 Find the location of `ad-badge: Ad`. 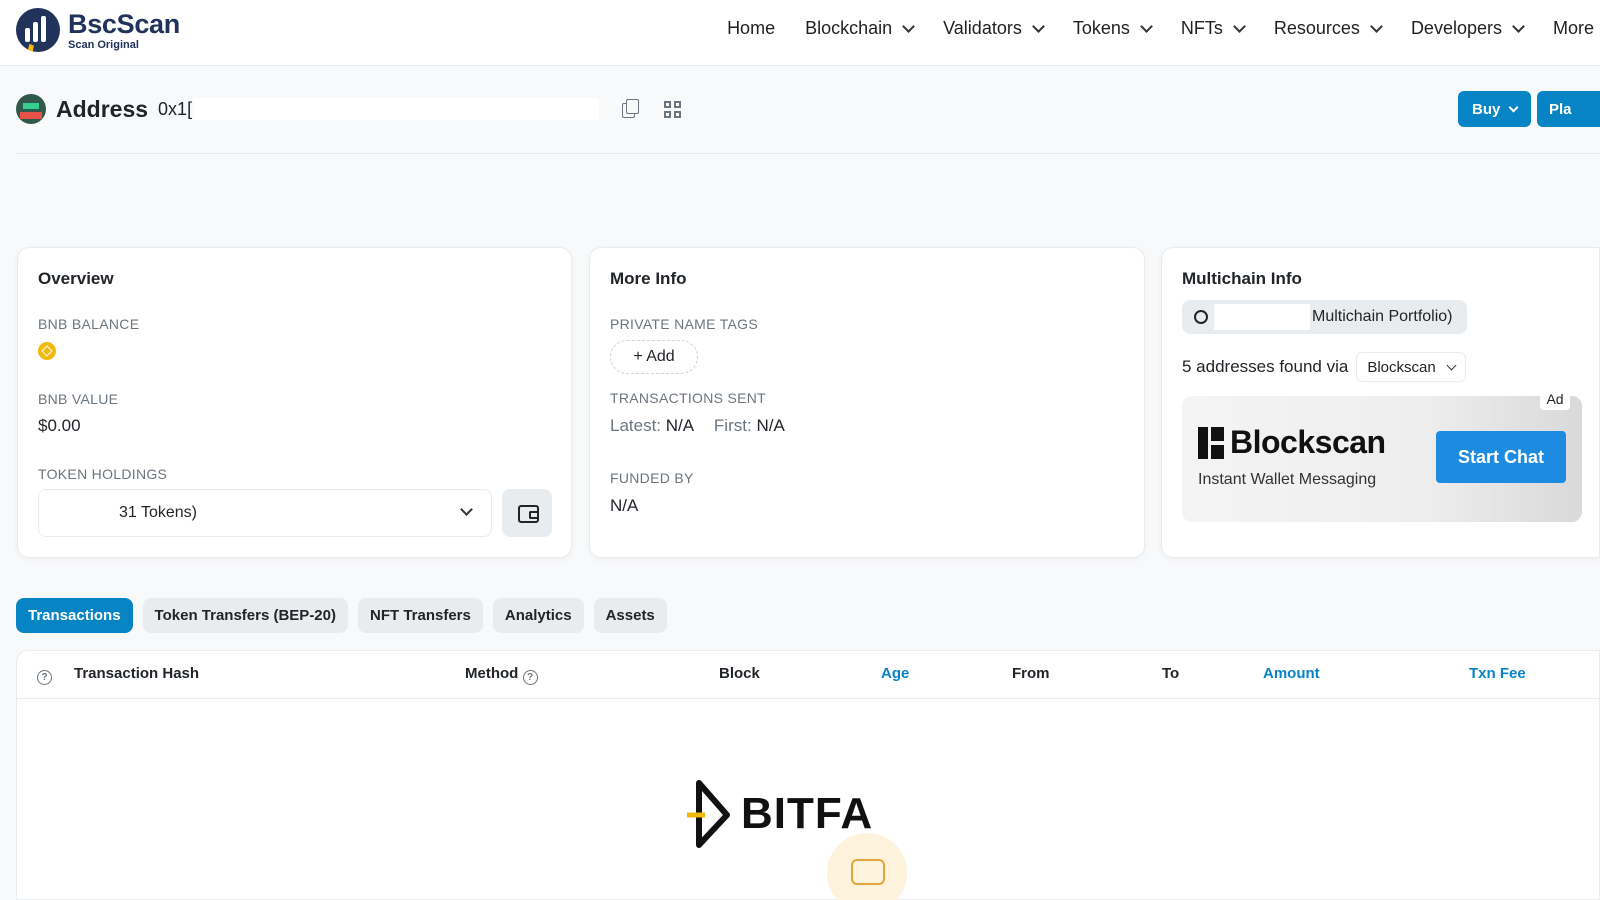

ad-badge: Ad is located at coordinates (1555, 399).